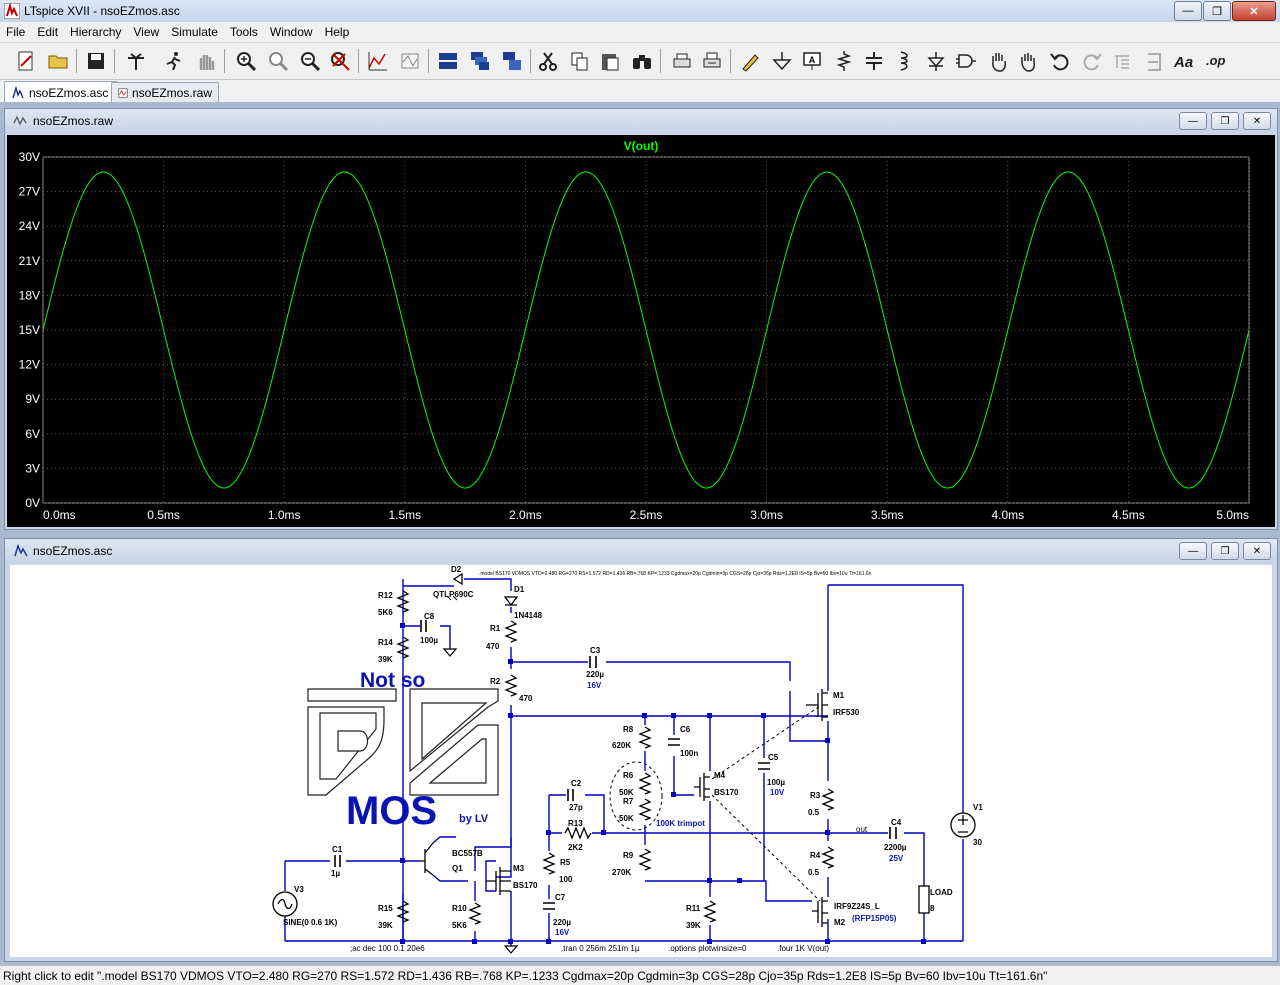  I want to click on label-r7: R7, so click(628, 801).